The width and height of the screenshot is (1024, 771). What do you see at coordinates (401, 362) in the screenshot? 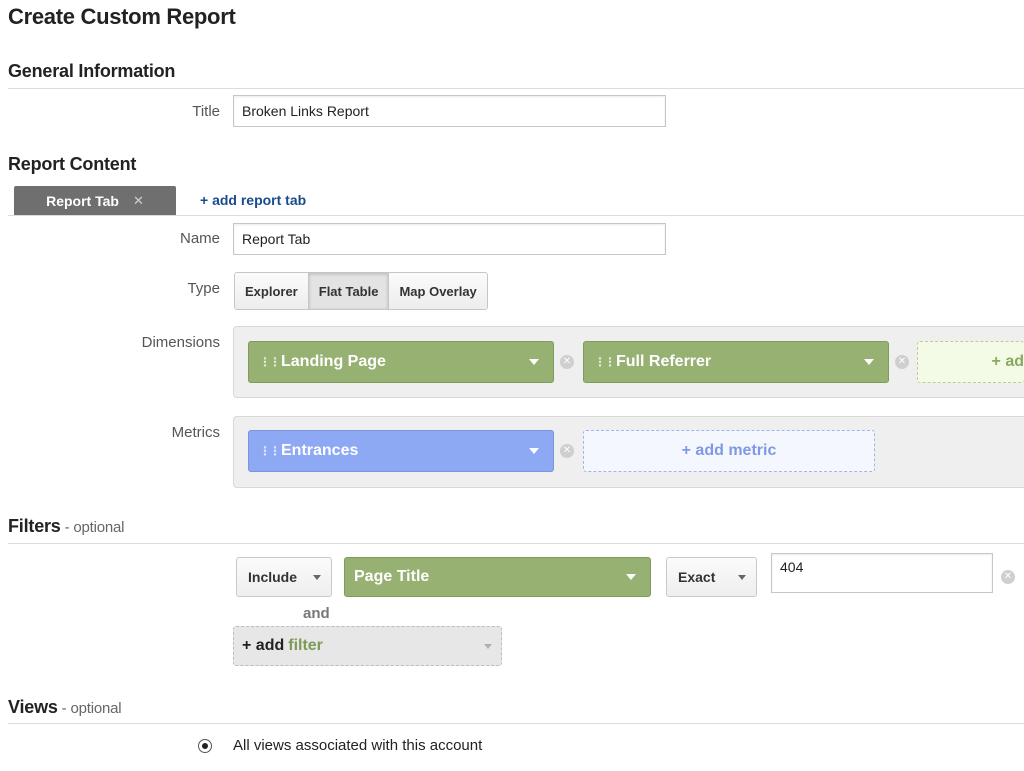
I see `dimension-chip-landing-page: ⋮⋮ Landing Page` at bounding box center [401, 362].